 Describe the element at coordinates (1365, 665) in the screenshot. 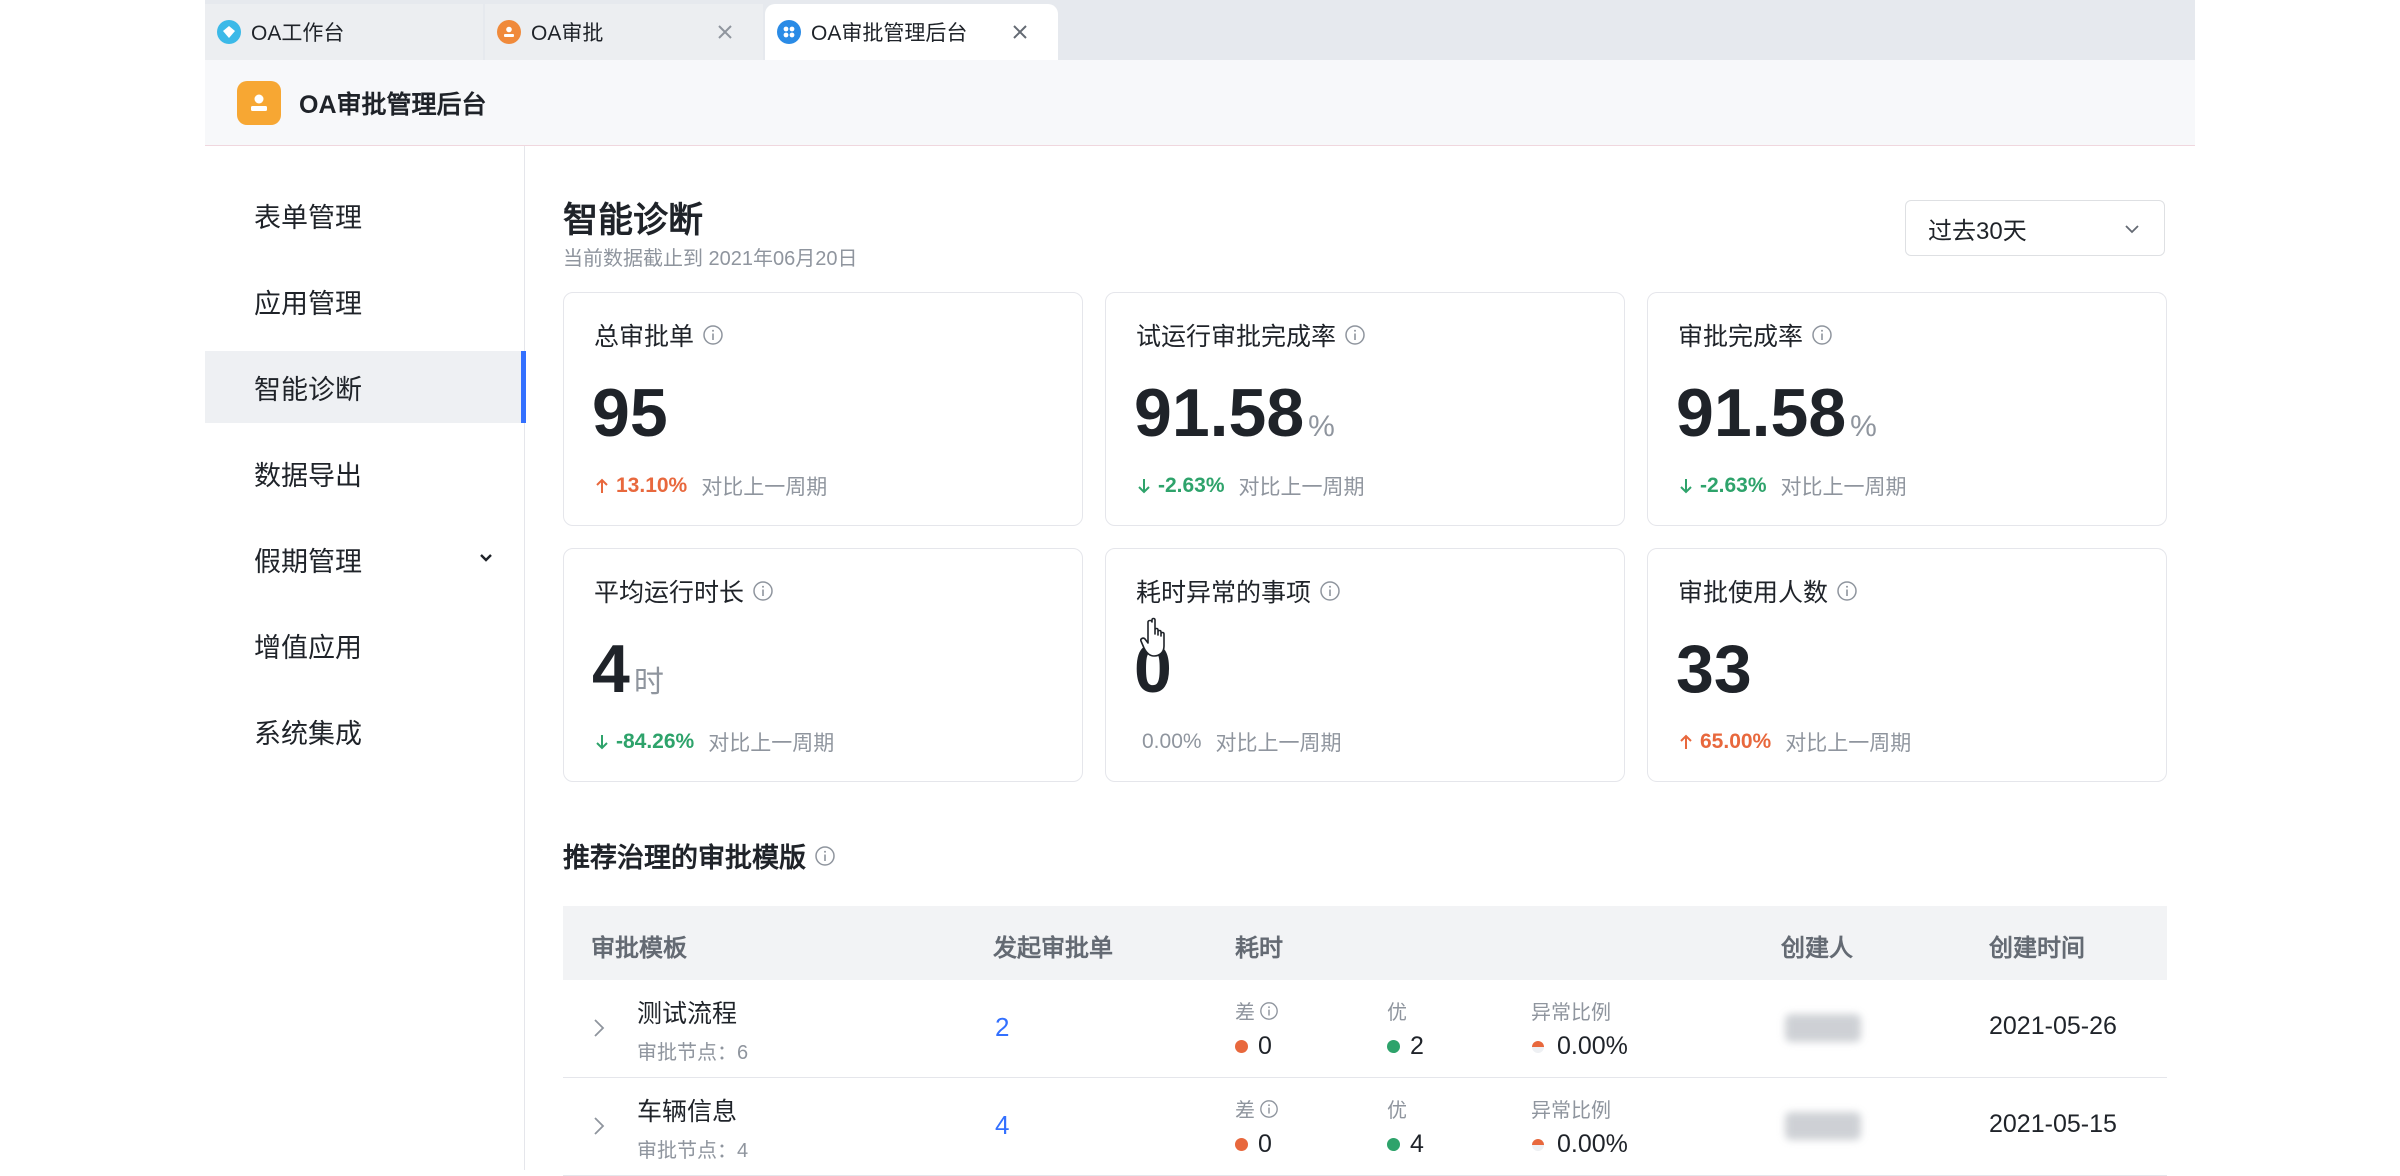

I see `metric-card-abnormal-items: 耗时异常的事项 0 0.00% 对比上一周期` at that location.